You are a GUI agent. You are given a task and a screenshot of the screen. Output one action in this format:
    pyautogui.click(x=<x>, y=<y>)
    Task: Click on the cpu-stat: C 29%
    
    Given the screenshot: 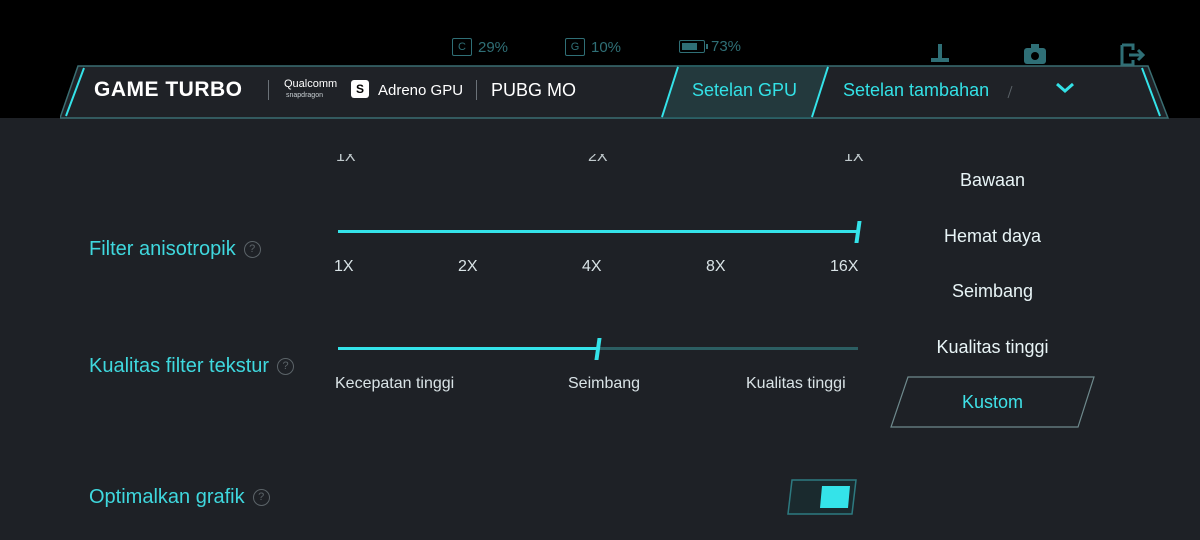 What is the action you would take?
    pyautogui.click(x=480, y=47)
    